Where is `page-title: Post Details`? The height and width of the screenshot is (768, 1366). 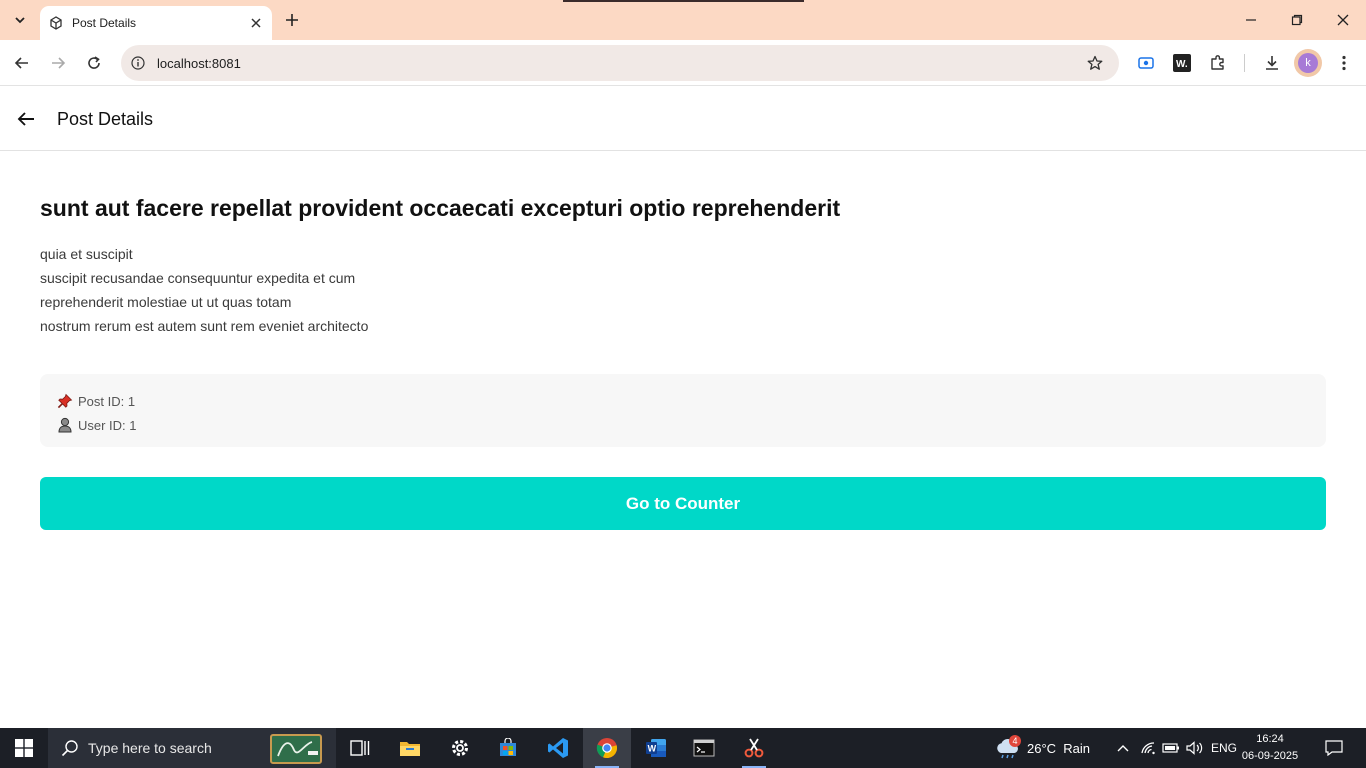
page-title: Post Details is located at coordinates (105, 119).